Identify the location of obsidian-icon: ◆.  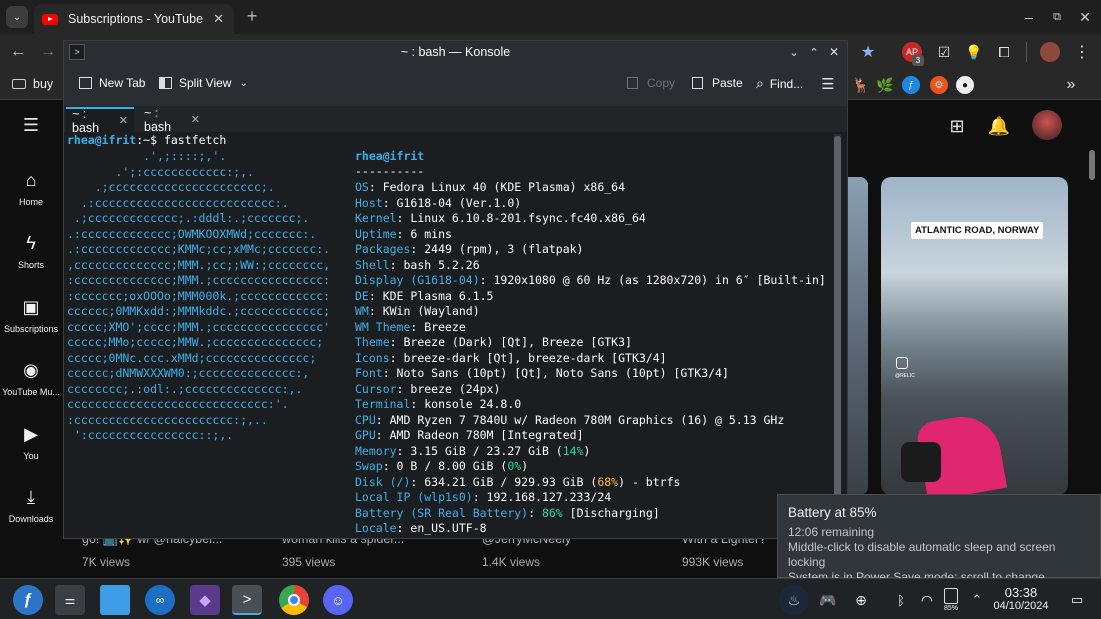
(205, 600).